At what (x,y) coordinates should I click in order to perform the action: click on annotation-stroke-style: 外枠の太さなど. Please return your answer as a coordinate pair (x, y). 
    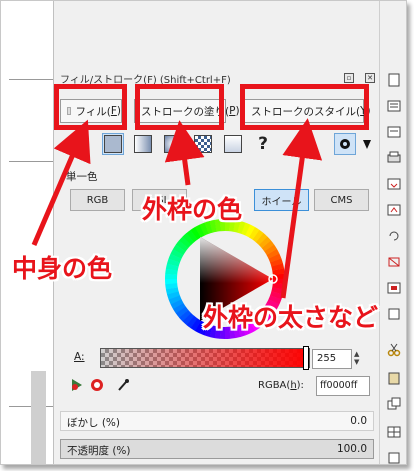
    Looking at the image, I should click on (291, 317).